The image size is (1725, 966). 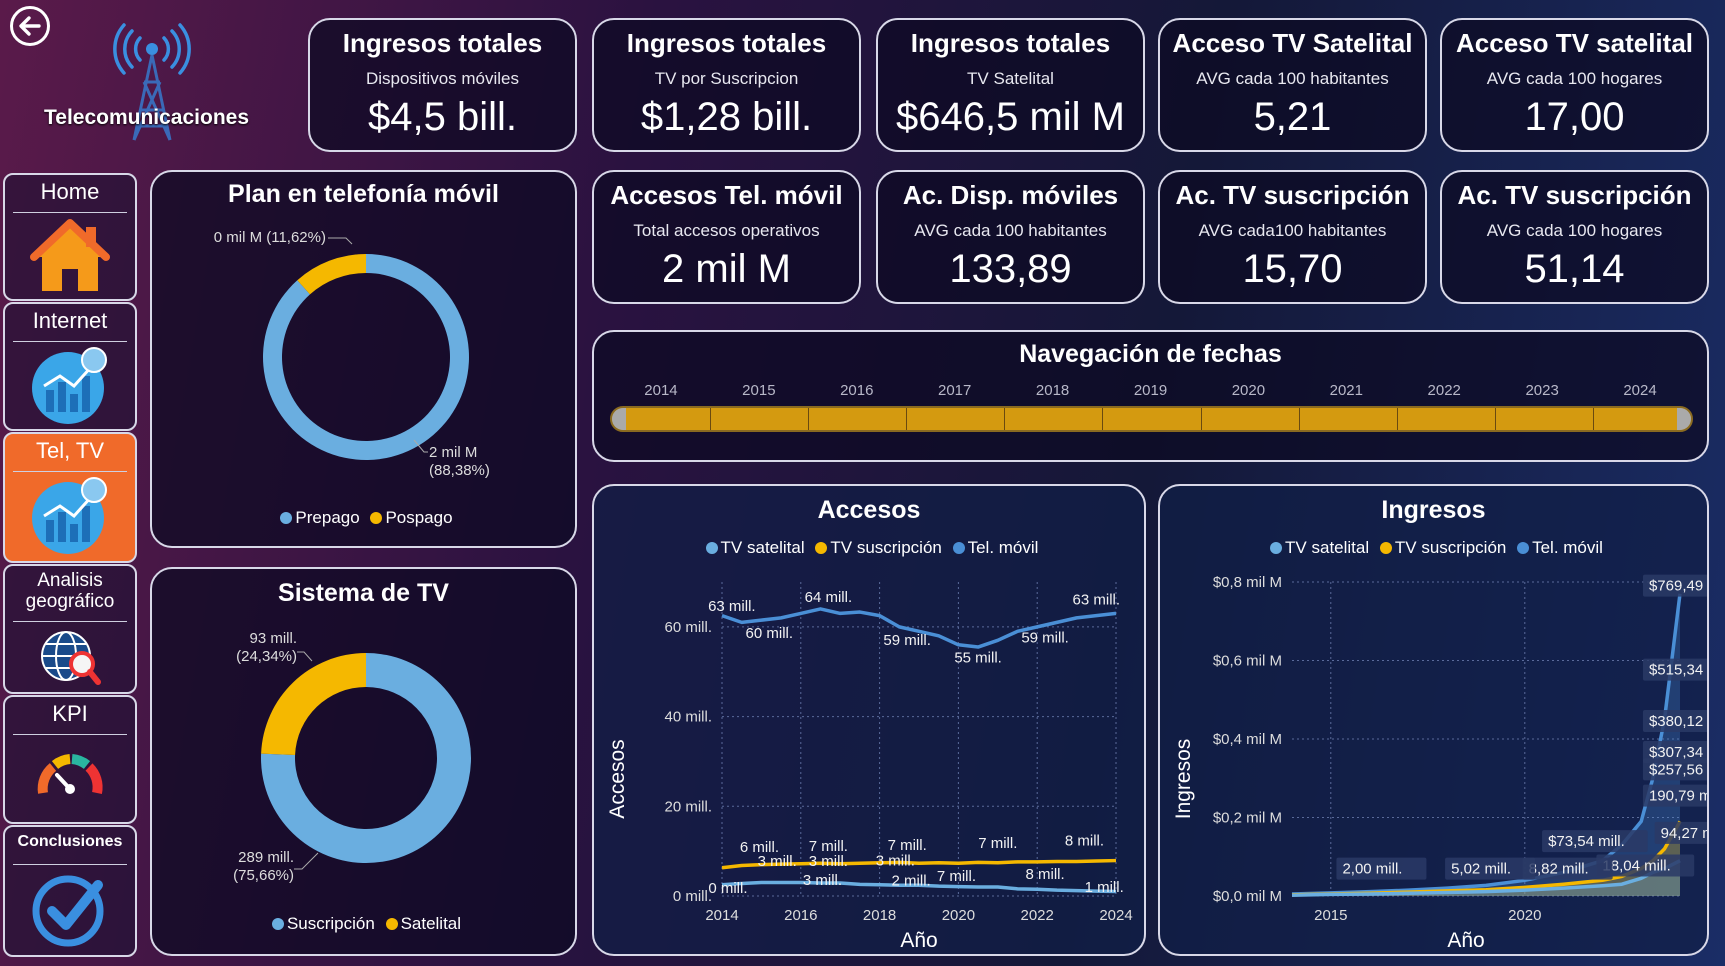 What do you see at coordinates (1037, 915) in the screenshot?
I see `x-tick-label: 2022` at bounding box center [1037, 915].